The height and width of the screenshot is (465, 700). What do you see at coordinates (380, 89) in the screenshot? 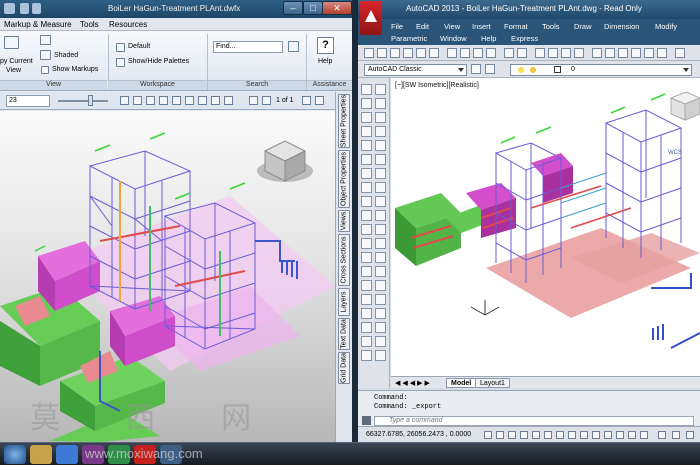
I see `erase-icon` at bounding box center [380, 89].